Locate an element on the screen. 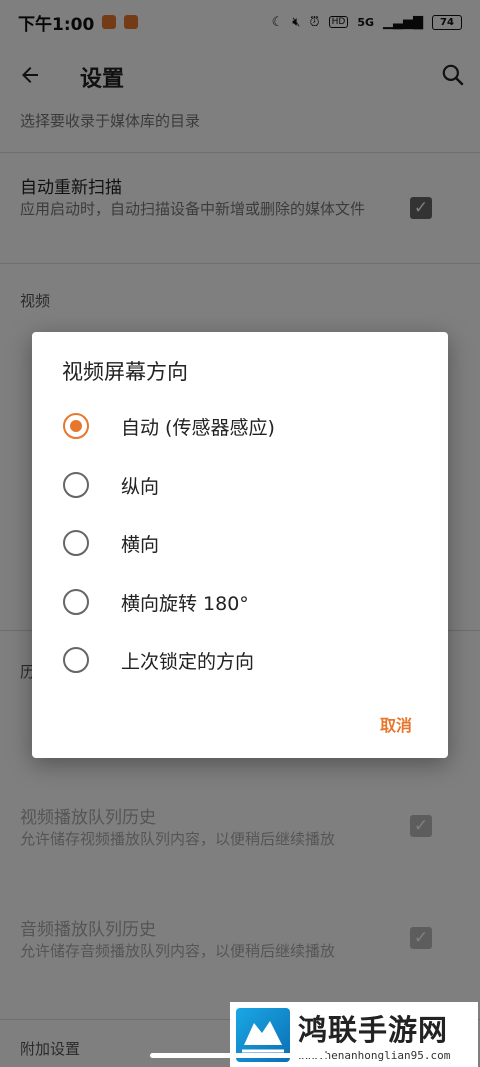 This screenshot has height=1067, width=480. option-label: 自动 (传感器感应) is located at coordinates (198, 427).